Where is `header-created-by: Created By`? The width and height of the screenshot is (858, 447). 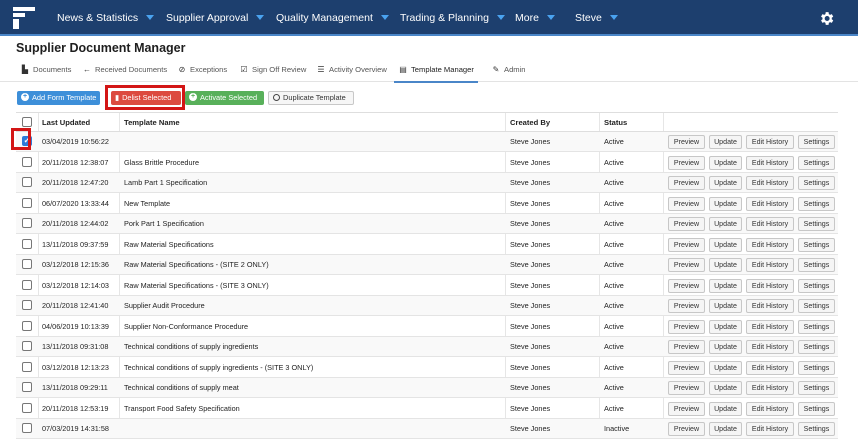 header-created-by: Created By is located at coordinates (530, 122).